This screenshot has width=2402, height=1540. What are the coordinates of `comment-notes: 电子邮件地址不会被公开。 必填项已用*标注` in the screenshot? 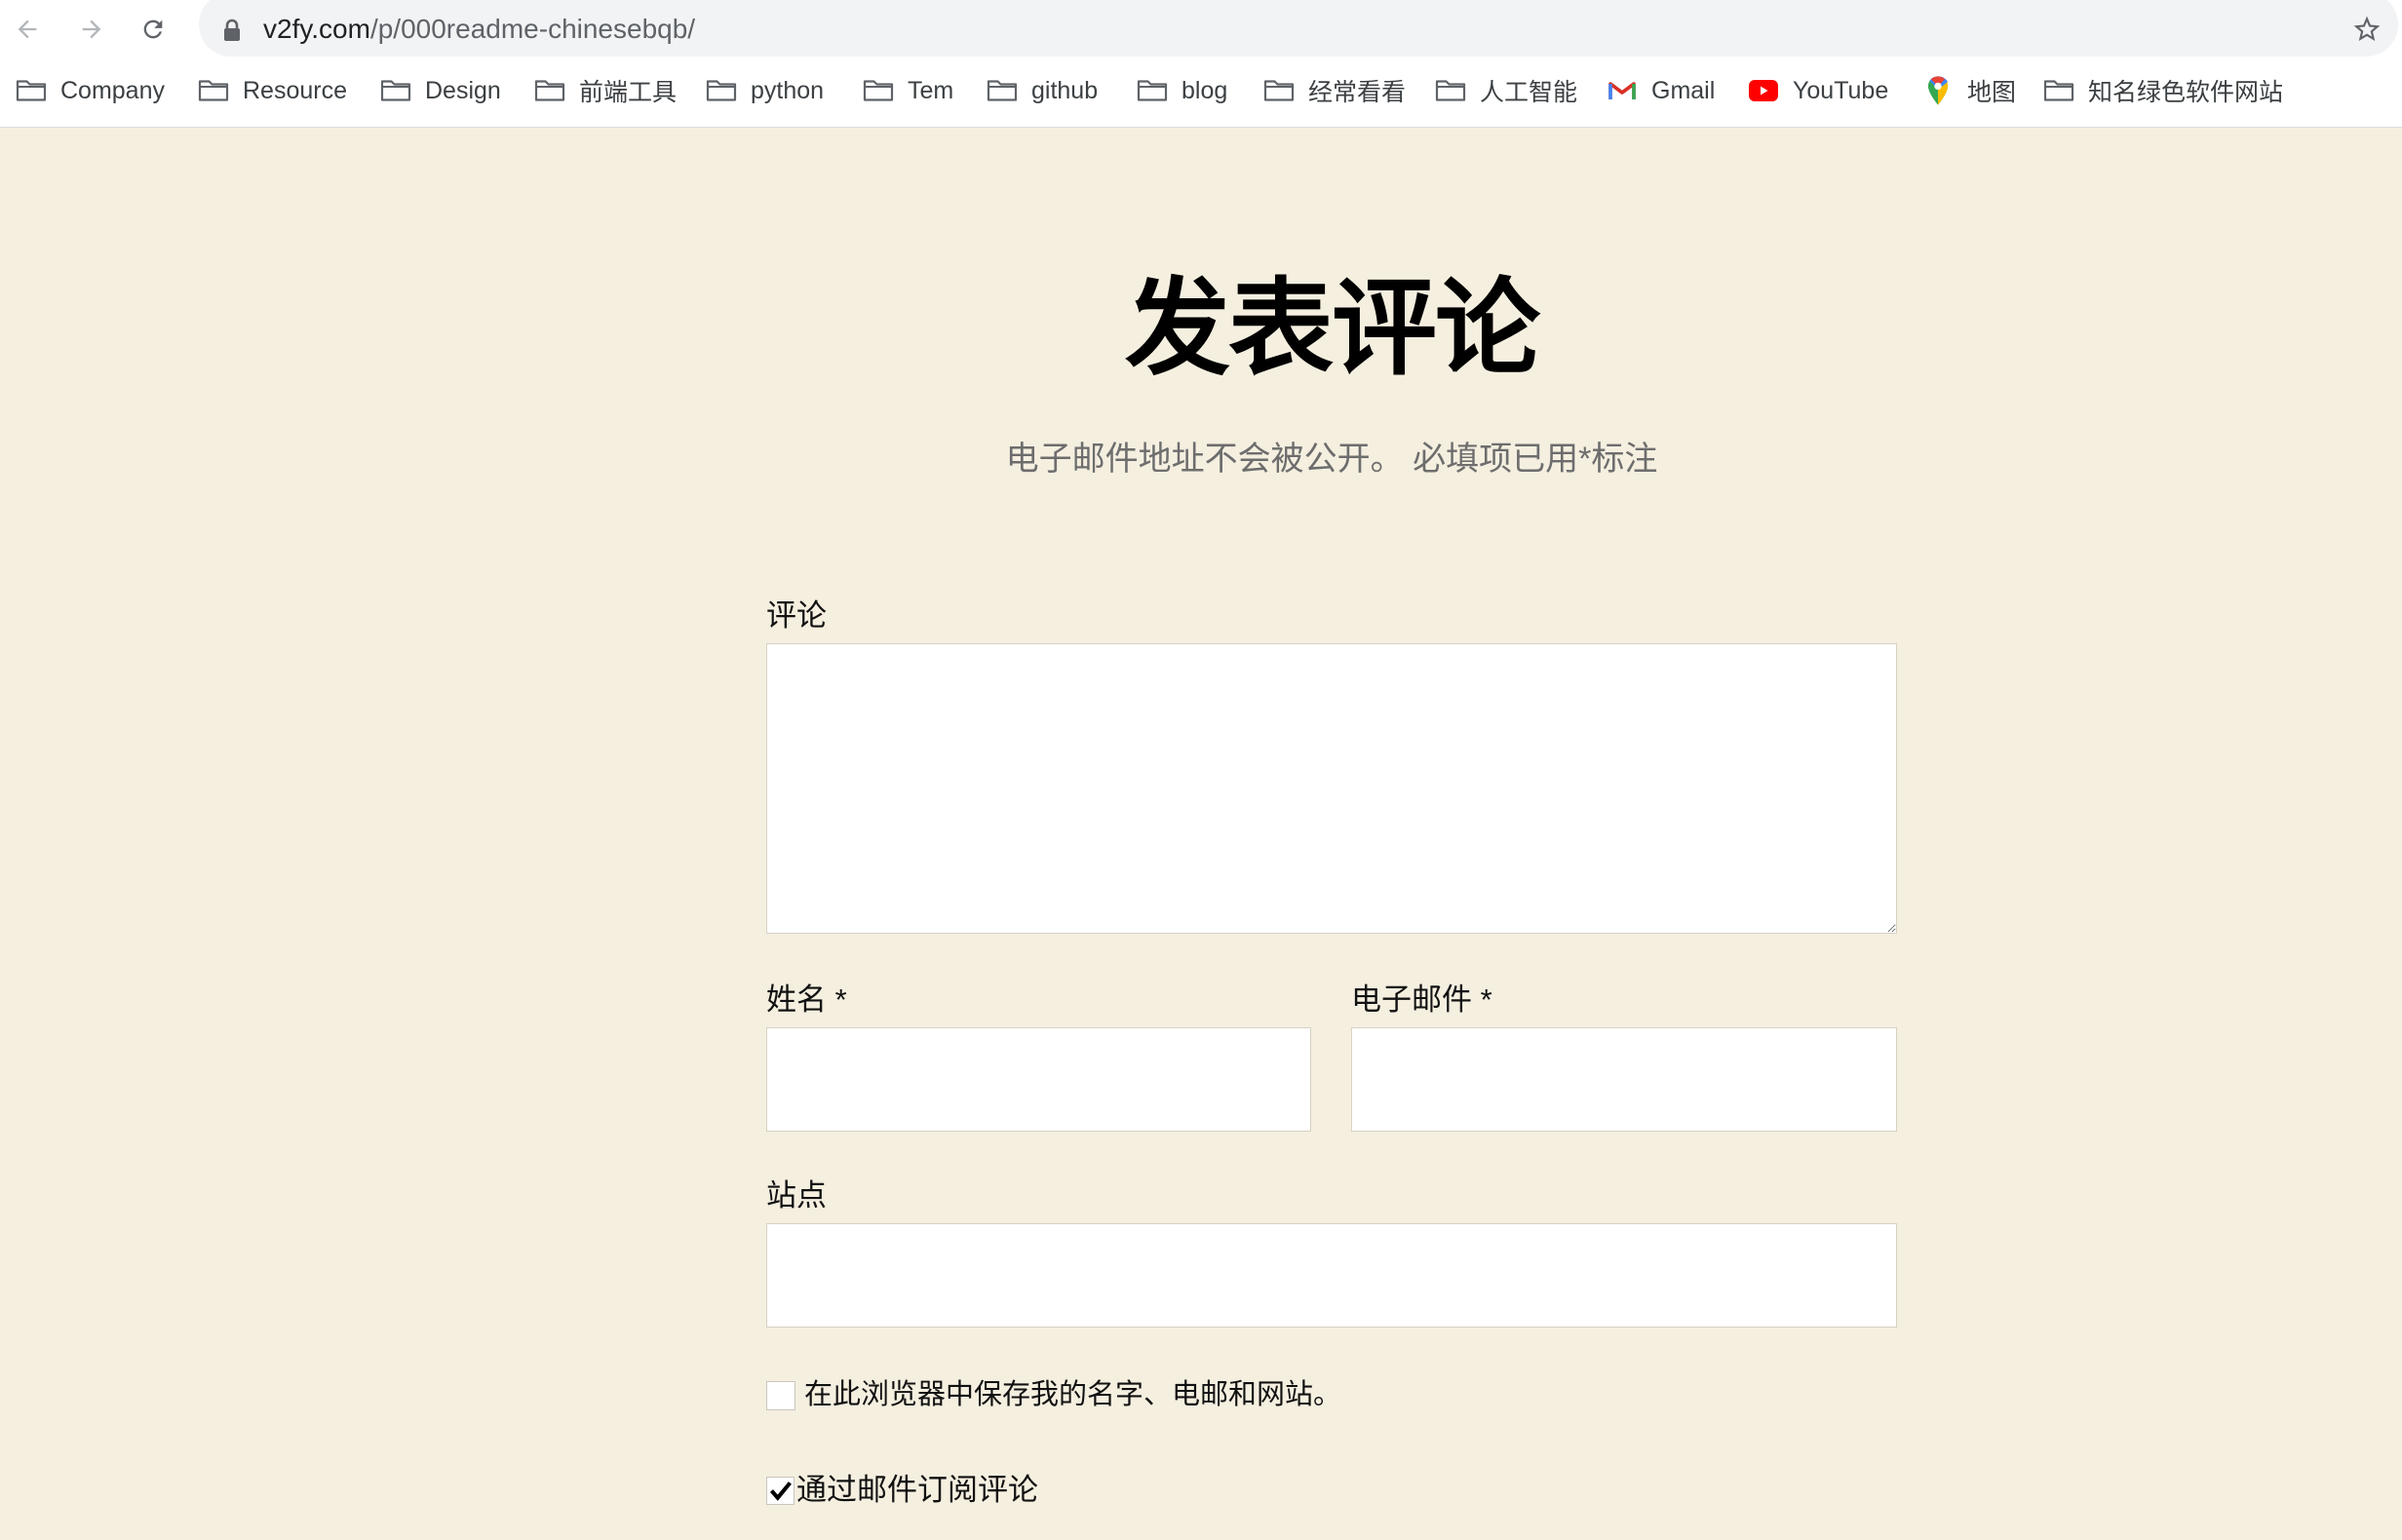 It's located at (1331, 459).